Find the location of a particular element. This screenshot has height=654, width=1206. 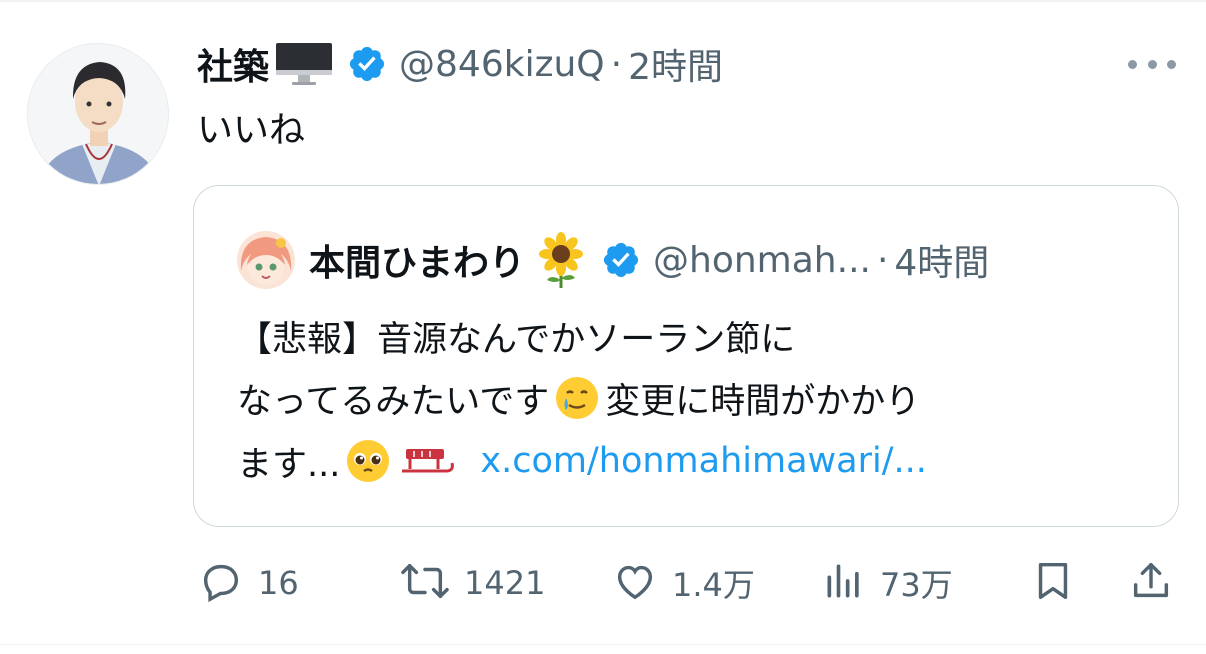

pleading-face-emoji-icon is located at coordinates (368, 461).